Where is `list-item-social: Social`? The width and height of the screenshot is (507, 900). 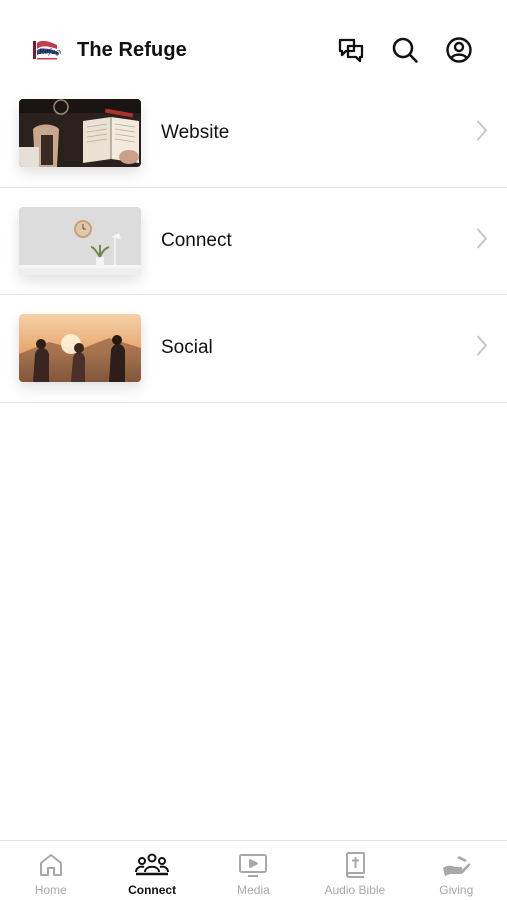
list-item-social: Social is located at coordinates (253, 349).